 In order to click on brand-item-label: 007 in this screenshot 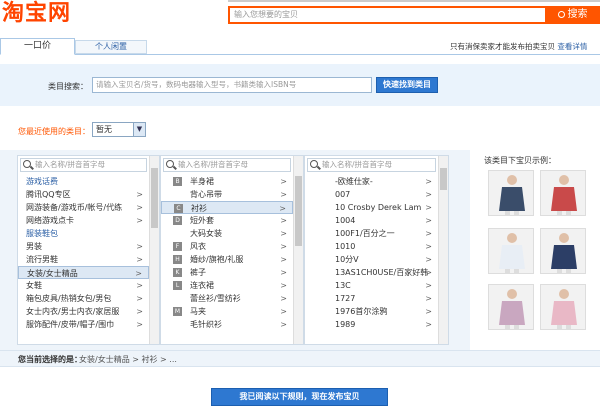, I will do `click(343, 194)`.